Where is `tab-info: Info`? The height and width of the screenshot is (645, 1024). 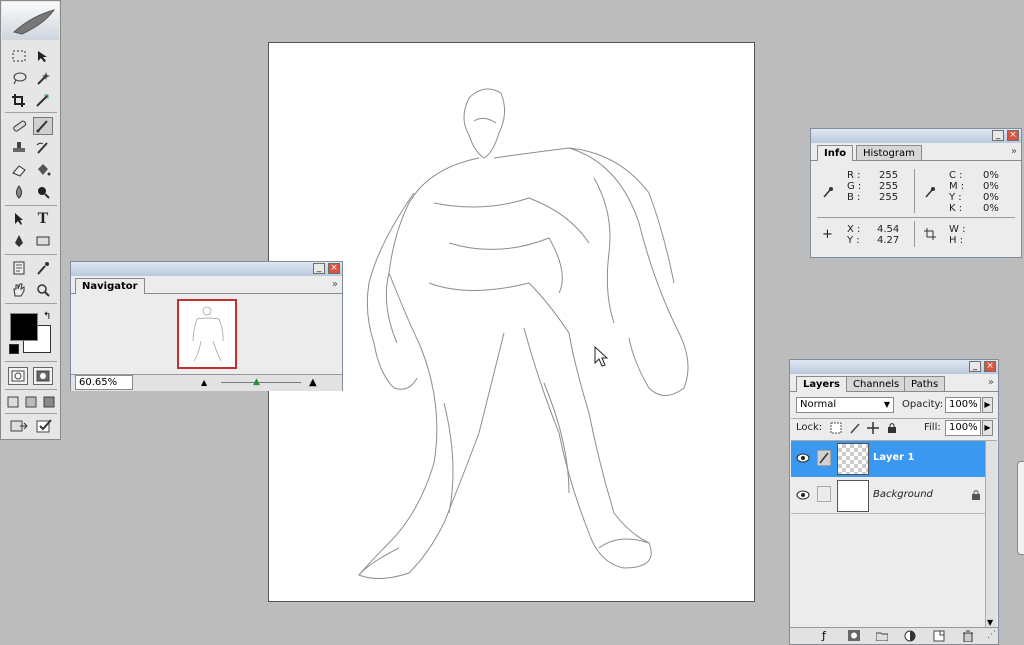
tab-info: Info is located at coordinates (835, 153).